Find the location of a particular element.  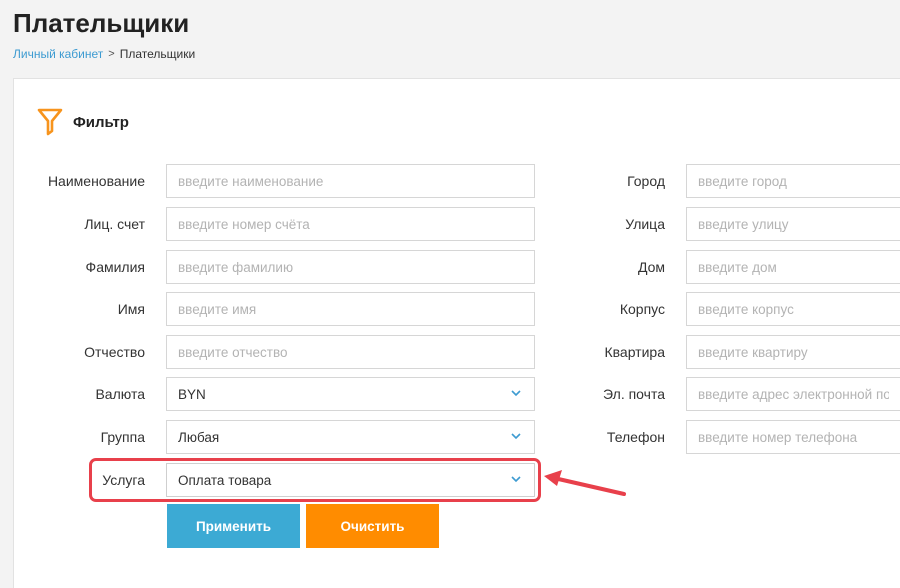

house-input is located at coordinates (793, 267).